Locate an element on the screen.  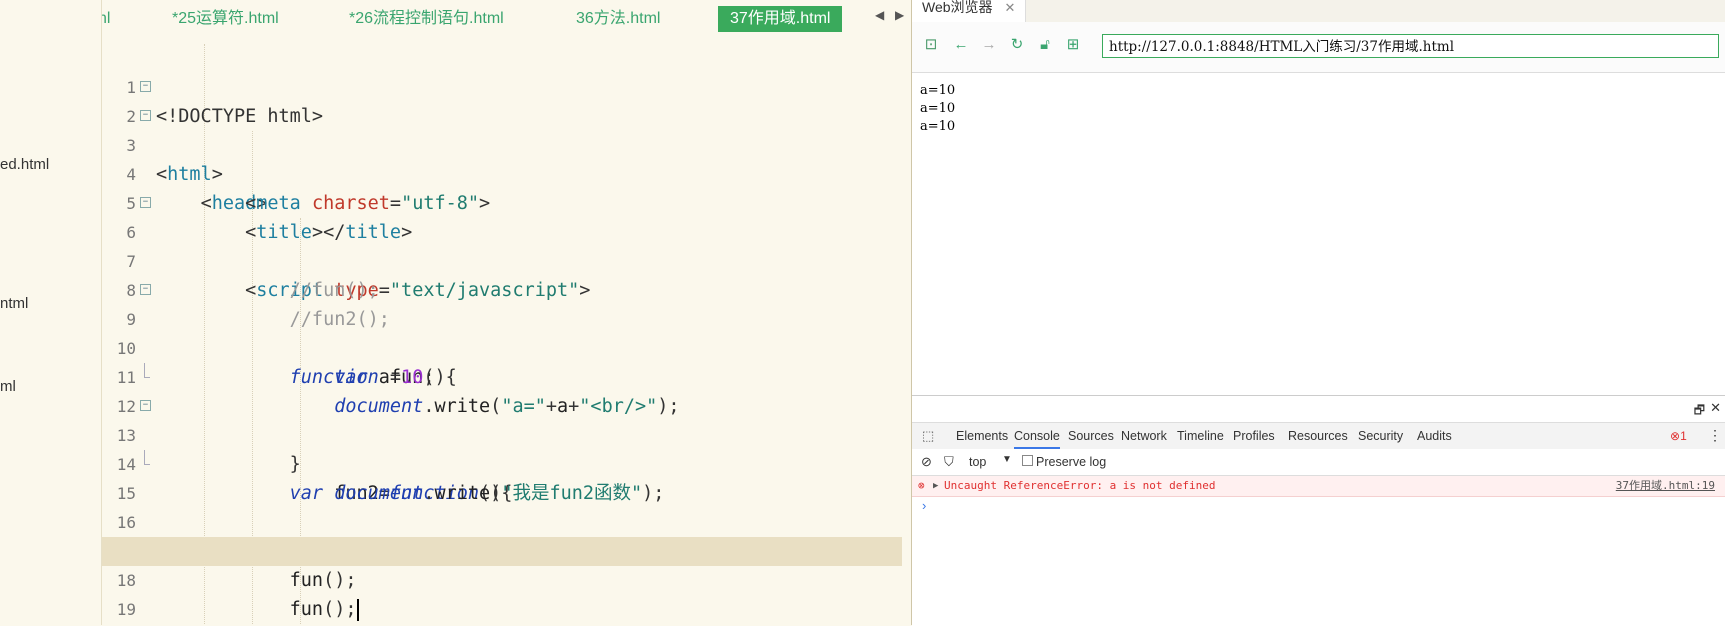
code-line: 6 − <script type="text/javascript"> is located at coordinates (502, 245).